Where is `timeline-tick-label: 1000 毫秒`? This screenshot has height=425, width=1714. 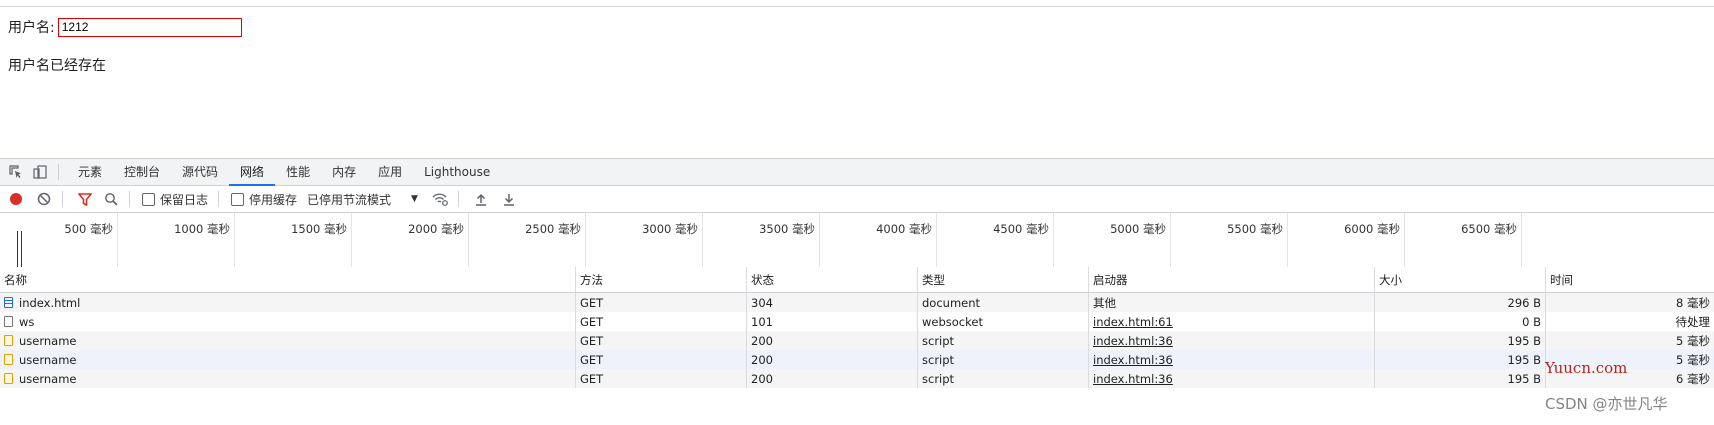 timeline-tick-label: 1000 毫秒 is located at coordinates (202, 229).